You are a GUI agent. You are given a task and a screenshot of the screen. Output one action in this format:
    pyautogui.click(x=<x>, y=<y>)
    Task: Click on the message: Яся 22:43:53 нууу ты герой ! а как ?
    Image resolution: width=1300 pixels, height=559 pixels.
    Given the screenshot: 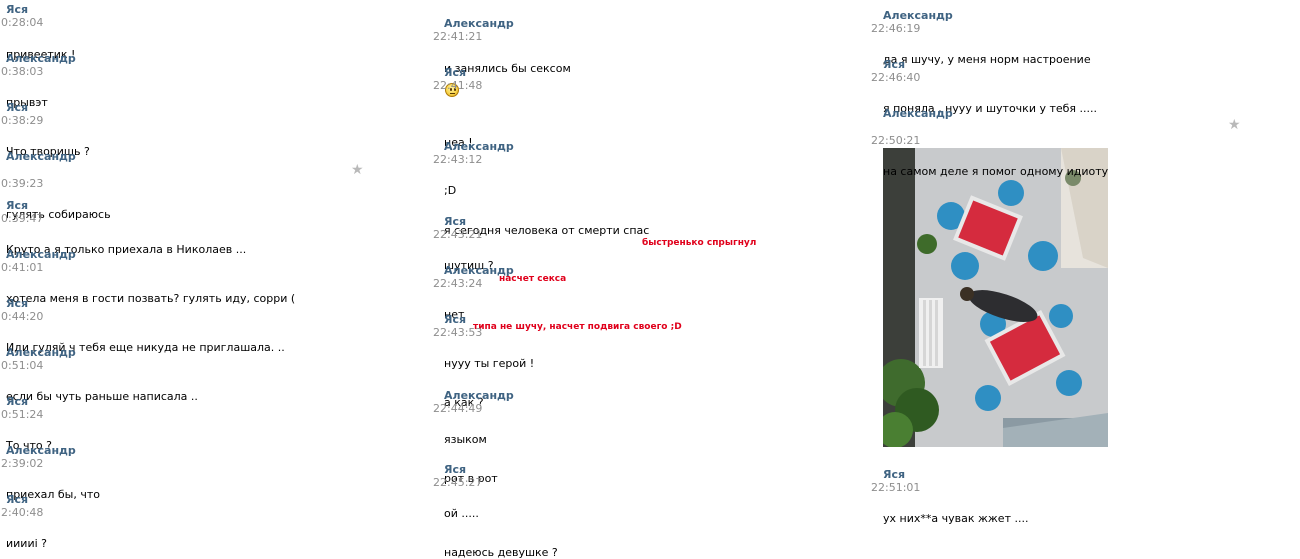 What is the action you would take?
    pyautogui.click(x=645, y=357)
    